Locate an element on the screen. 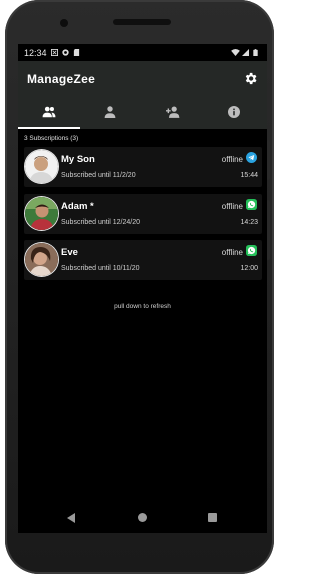 The image size is (320, 576). tab-bar is located at coordinates (142, 112).